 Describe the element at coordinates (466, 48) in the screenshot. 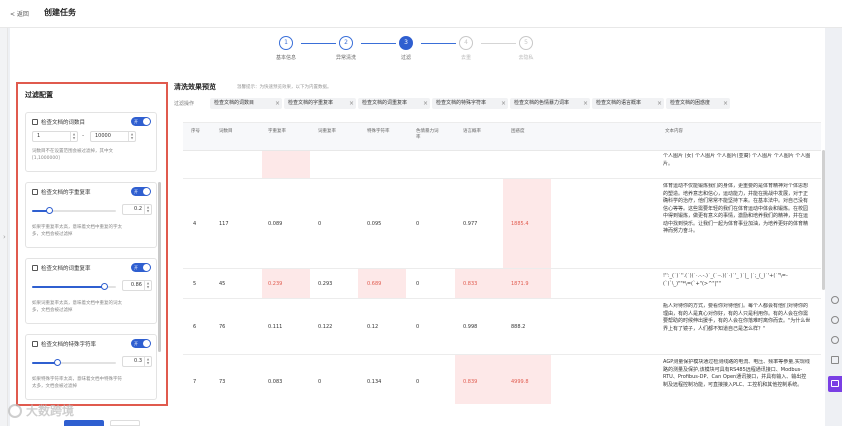

I see `step-4: 4 去重` at that location.